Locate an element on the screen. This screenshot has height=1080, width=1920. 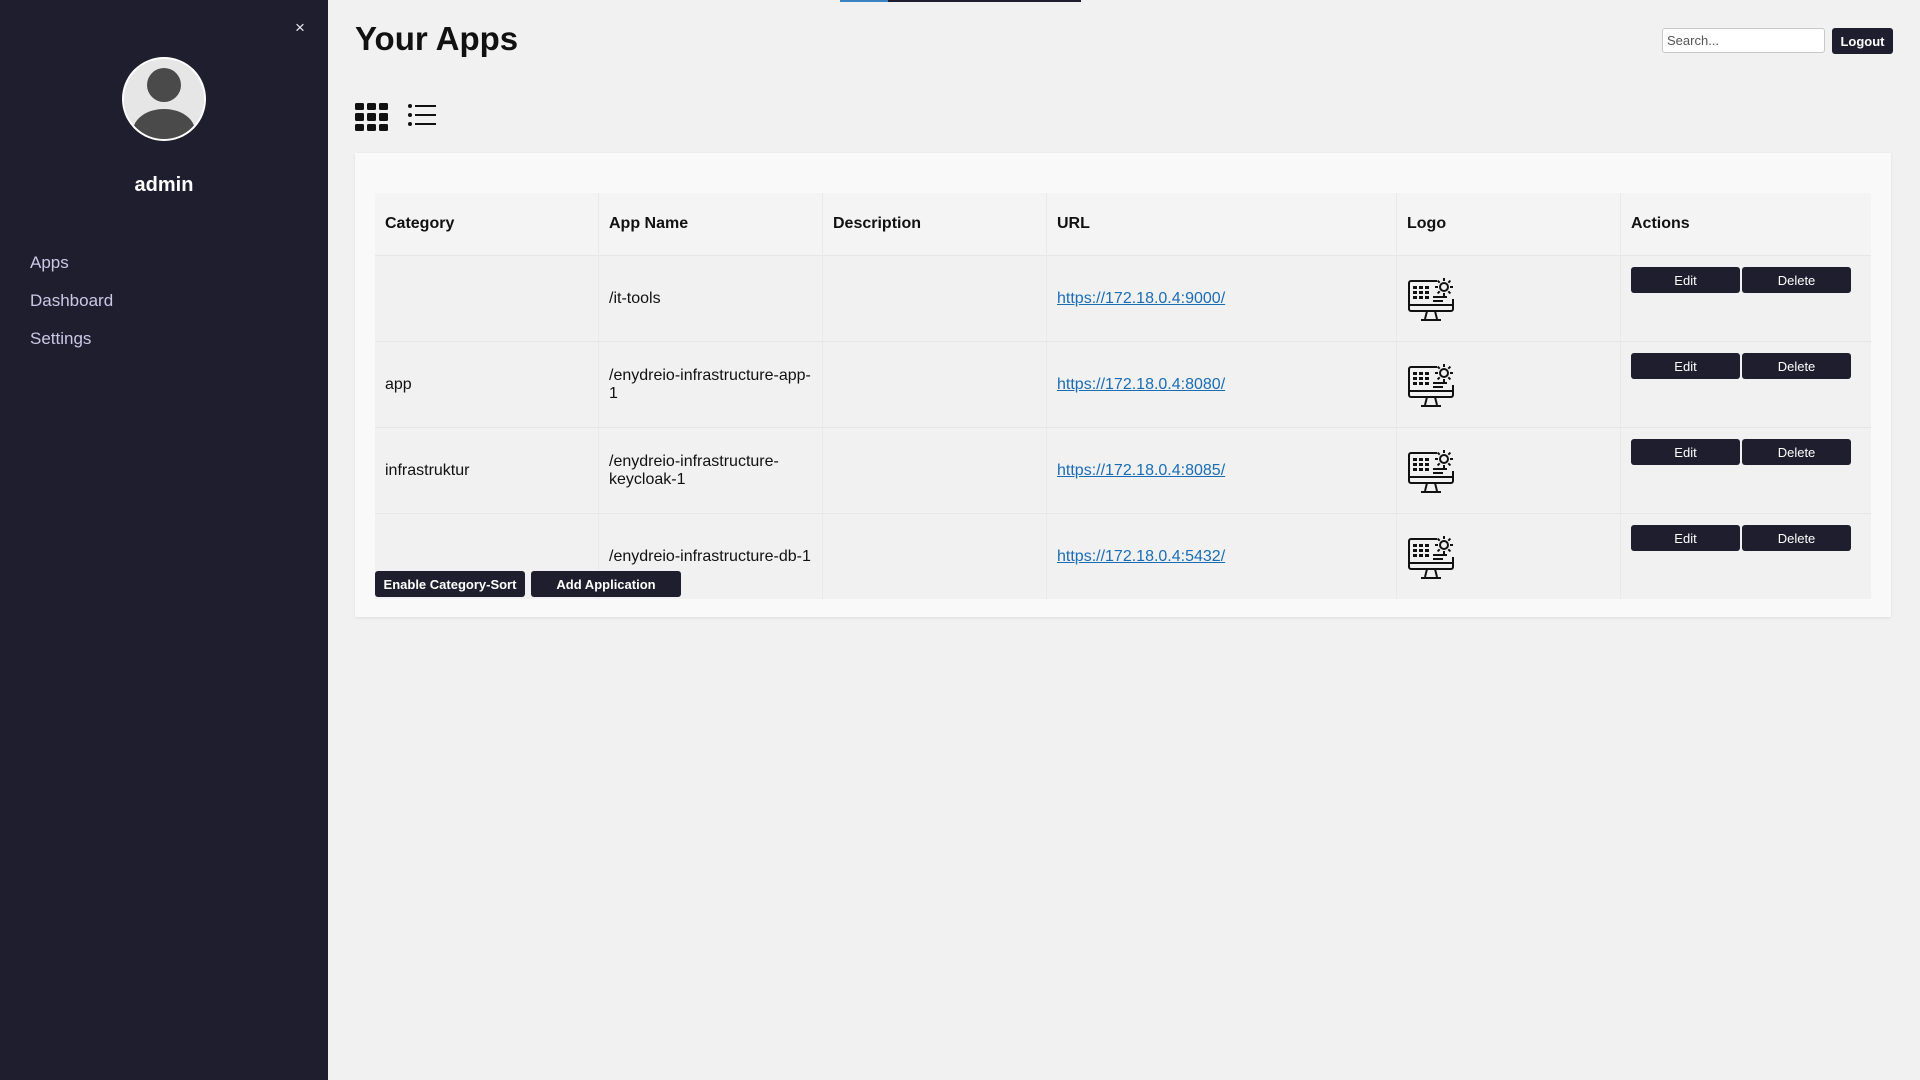
search-input is located at coordinates (1743, 40).